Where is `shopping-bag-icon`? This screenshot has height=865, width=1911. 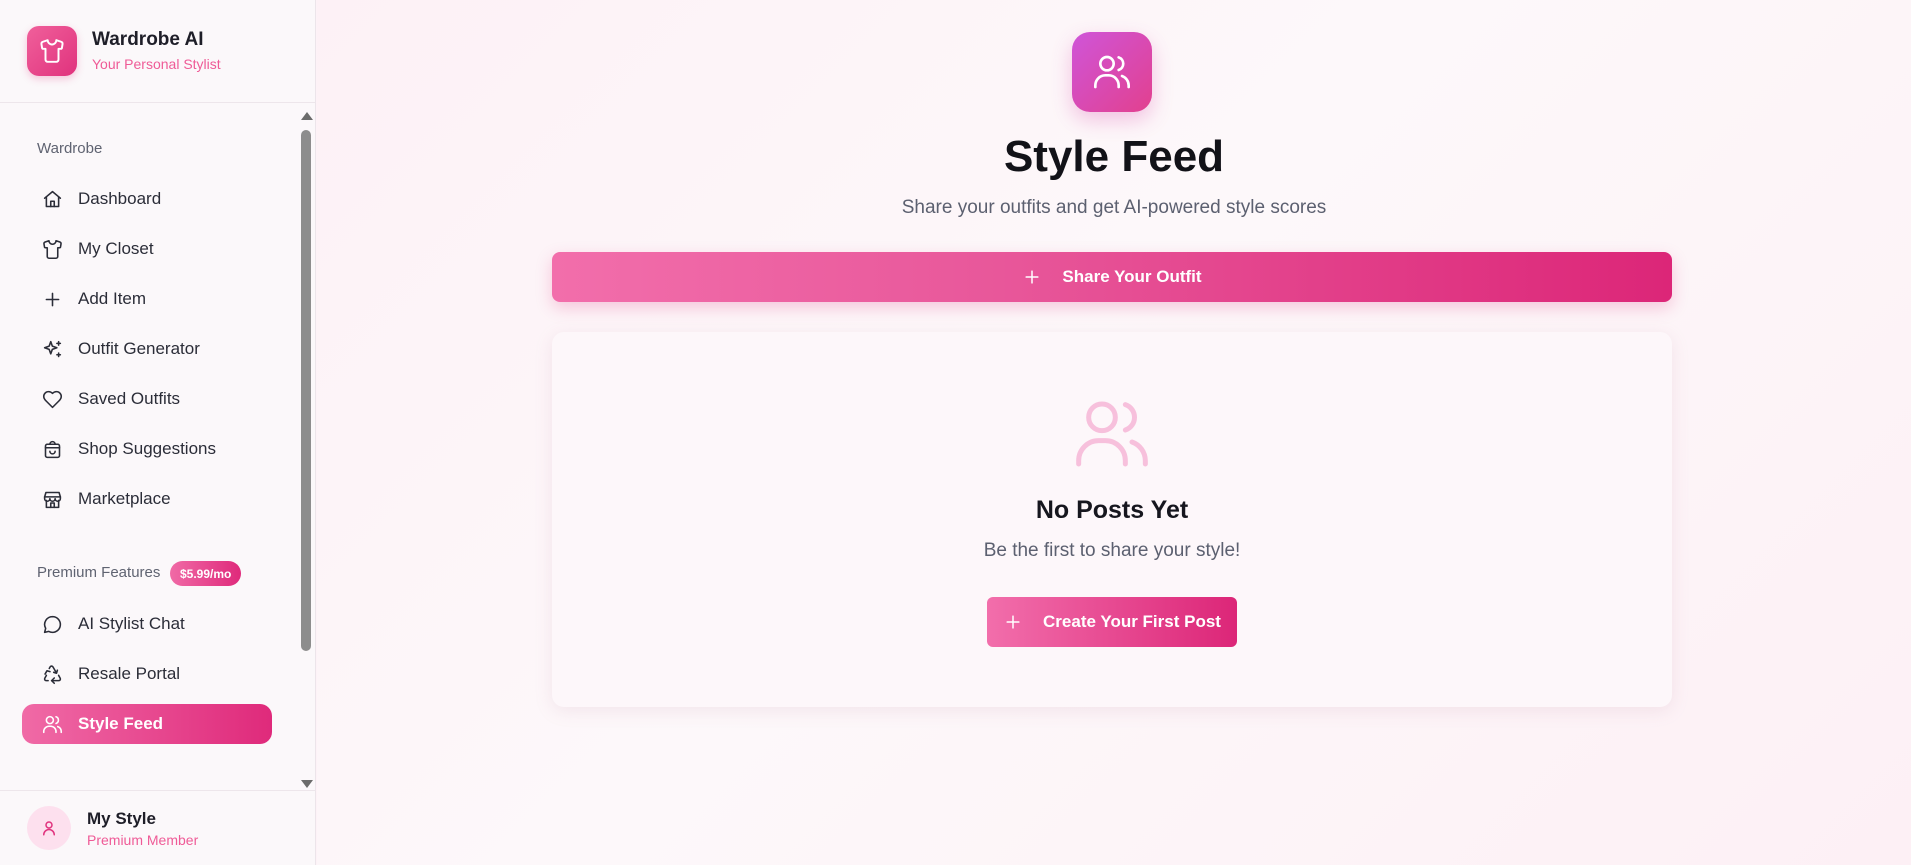
shopping-bag-icon is located at coordinates (52, 449).